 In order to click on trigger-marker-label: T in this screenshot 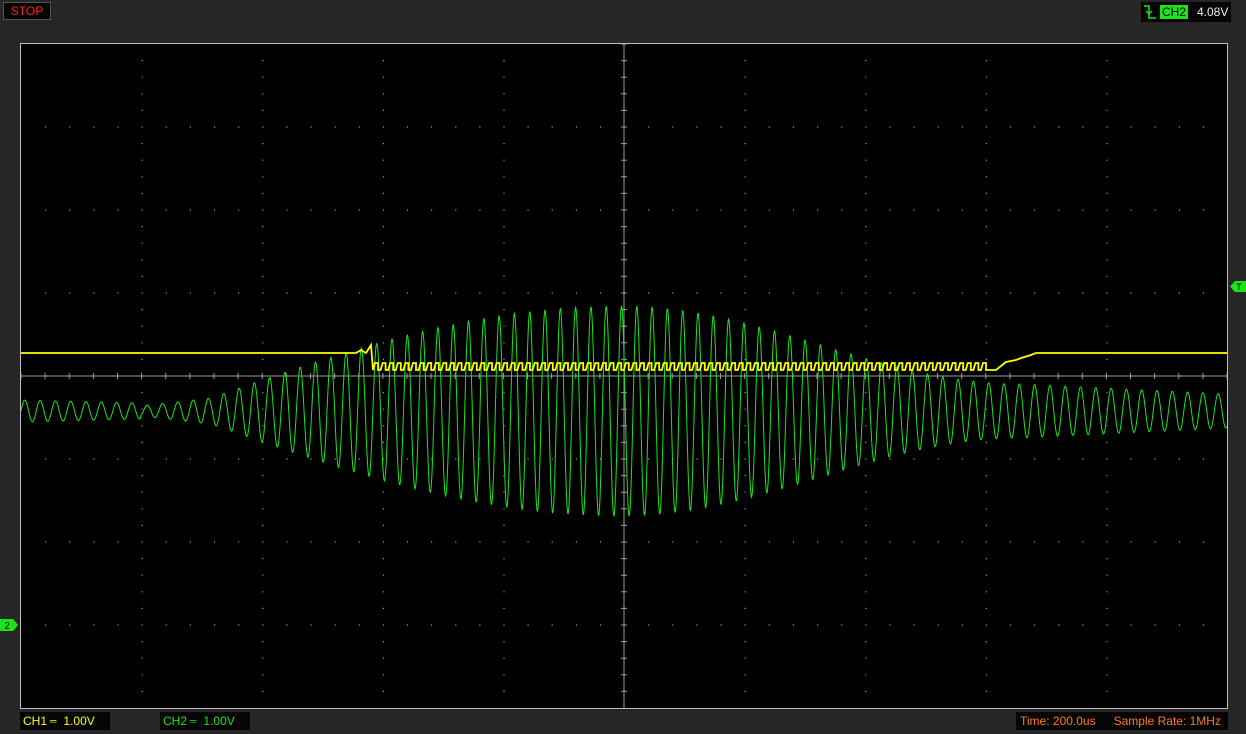, I will do `click(1239, 287)`.